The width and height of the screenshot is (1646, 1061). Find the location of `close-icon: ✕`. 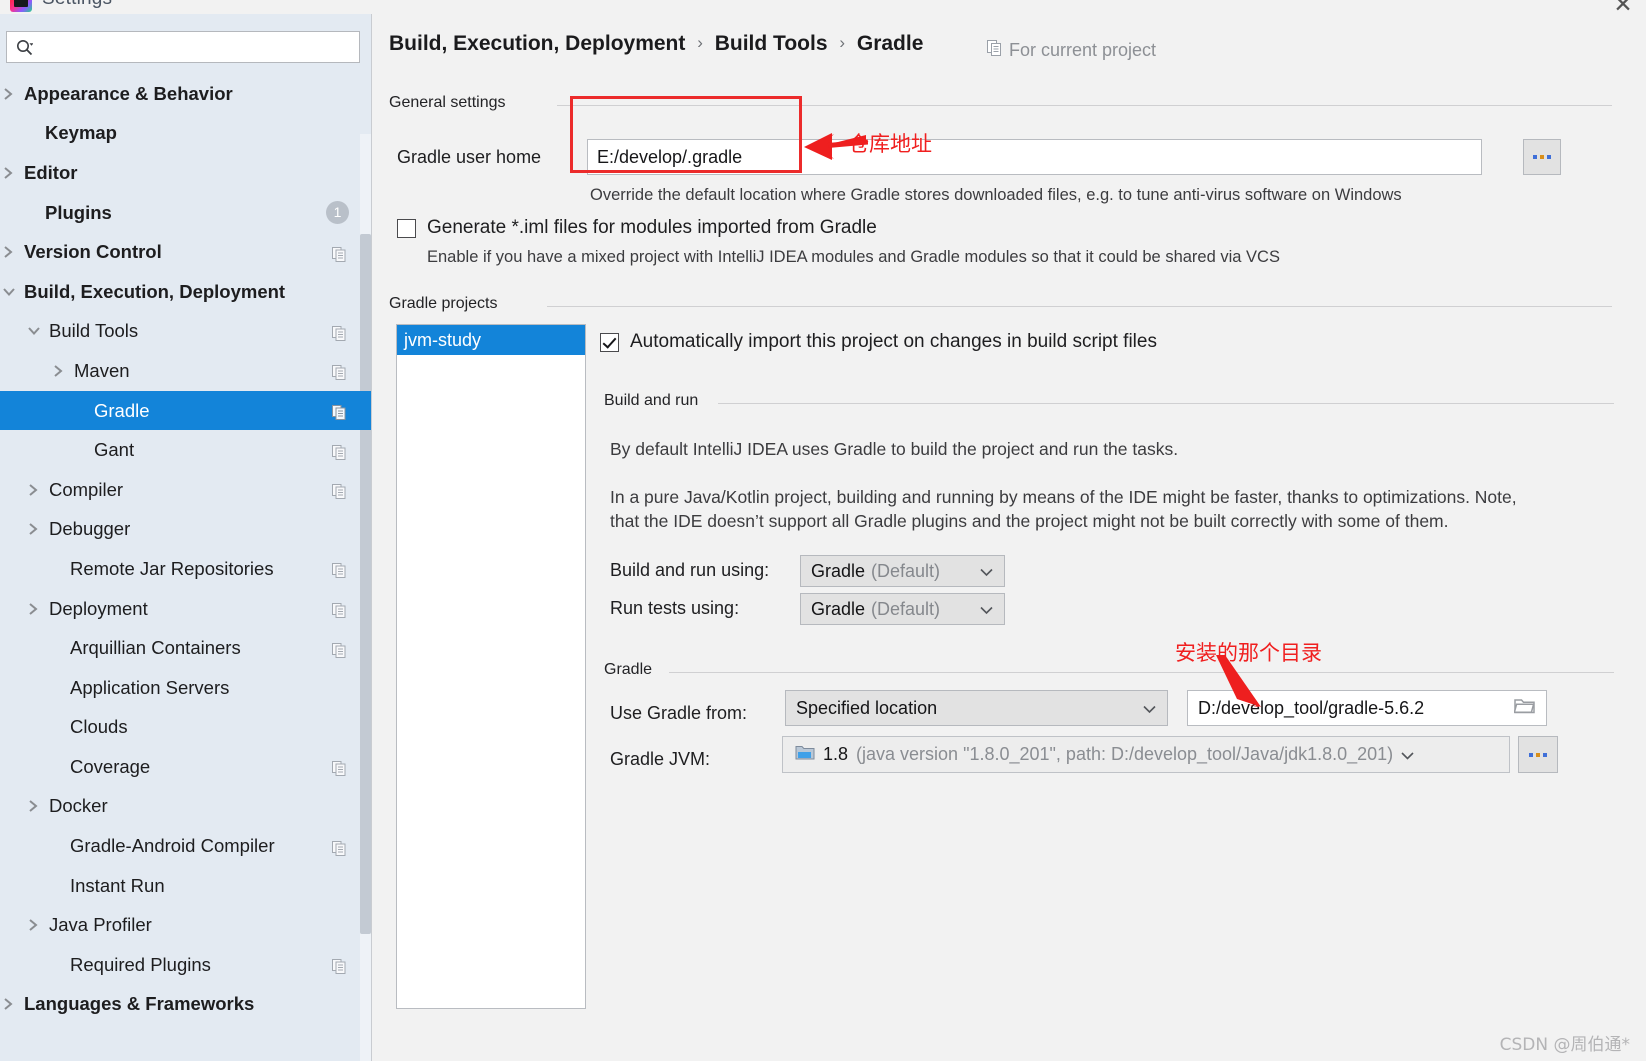

close-icon: ✕ is located at coordinates (1623, 7).